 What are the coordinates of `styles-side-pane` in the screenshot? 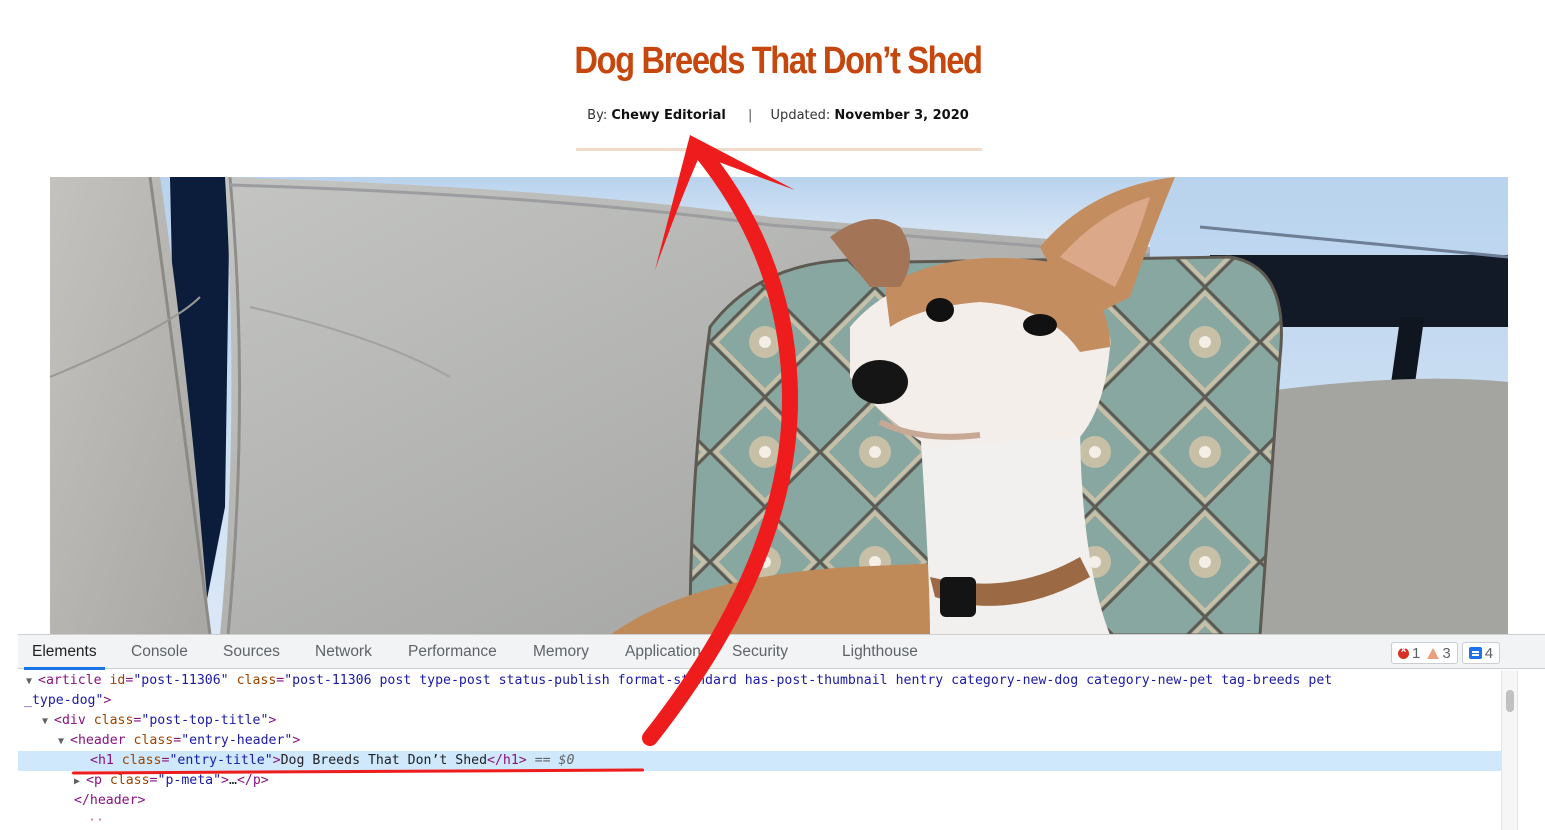 It's located at (1532, 750).